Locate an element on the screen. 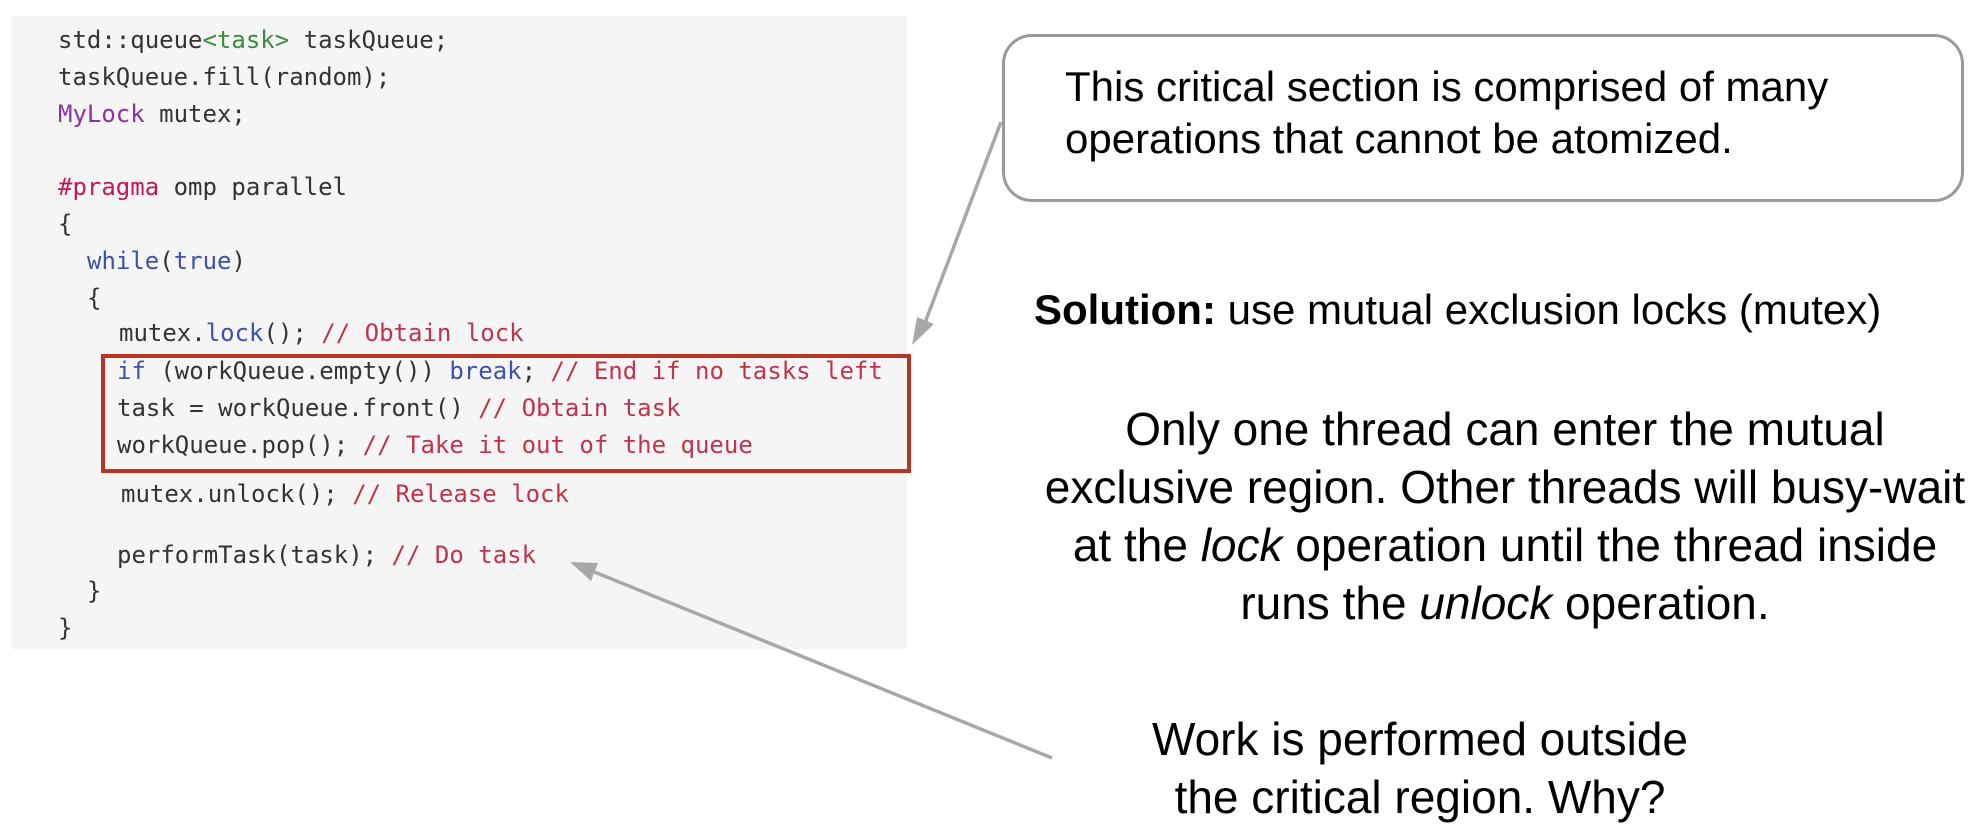 The height and width of the screenshot is (832, 1976). callout-pointer-arrowhead is located at coordinates (923, 331).